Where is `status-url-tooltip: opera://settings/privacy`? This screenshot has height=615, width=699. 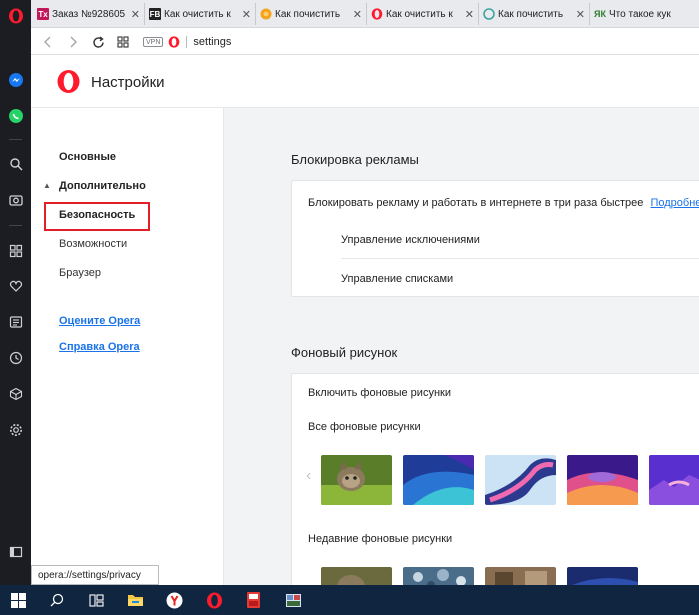
status-url-tooltip: opera://settings/privacy is located at coordinates (95, 575).